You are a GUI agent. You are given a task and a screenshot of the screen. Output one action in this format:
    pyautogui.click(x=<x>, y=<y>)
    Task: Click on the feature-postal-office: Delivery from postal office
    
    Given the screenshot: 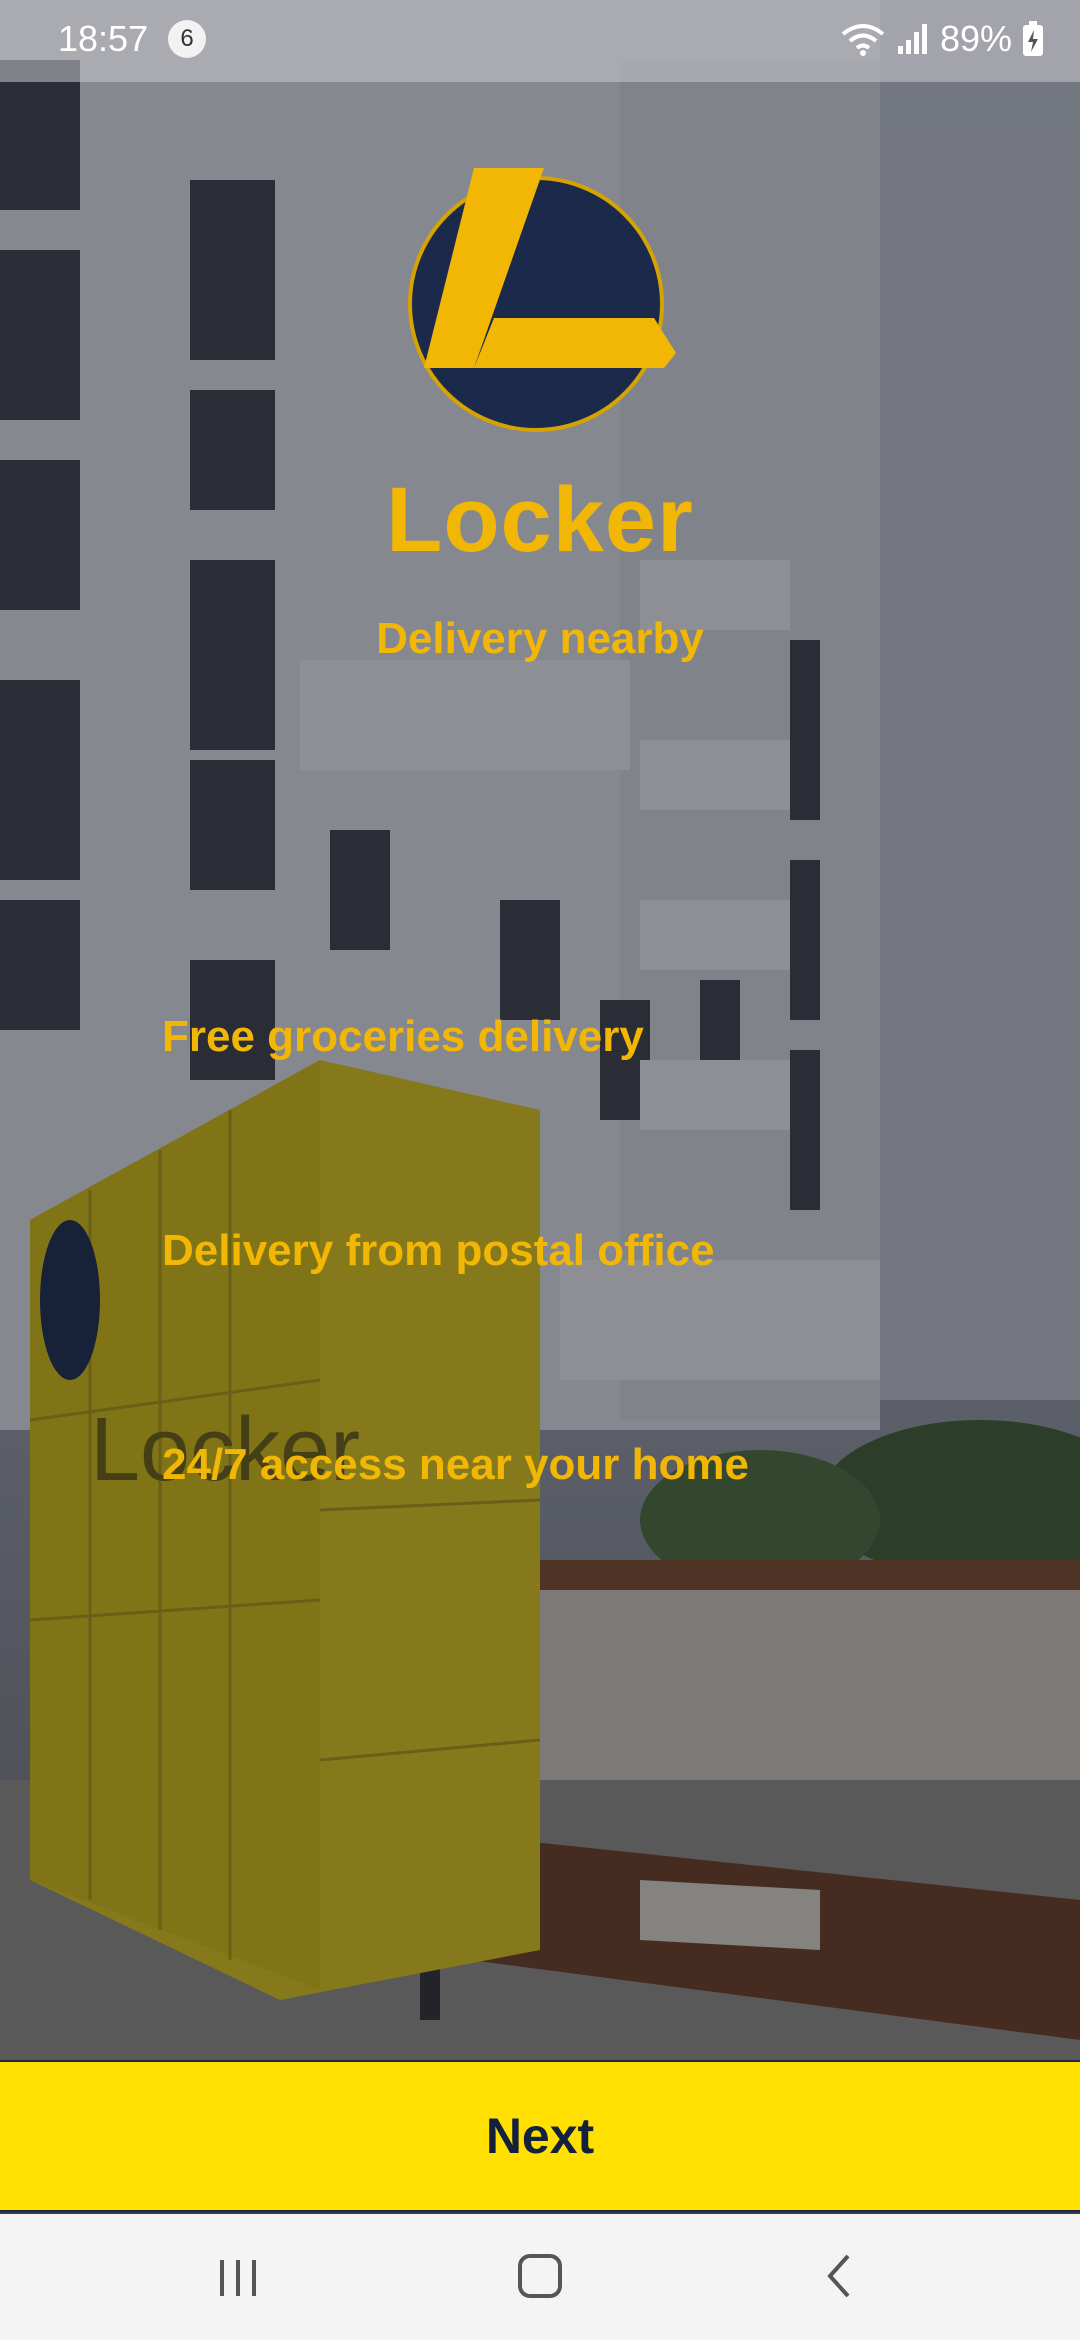 What is the action you would take?
    pyautogui.click(x=438, y=1250)
    